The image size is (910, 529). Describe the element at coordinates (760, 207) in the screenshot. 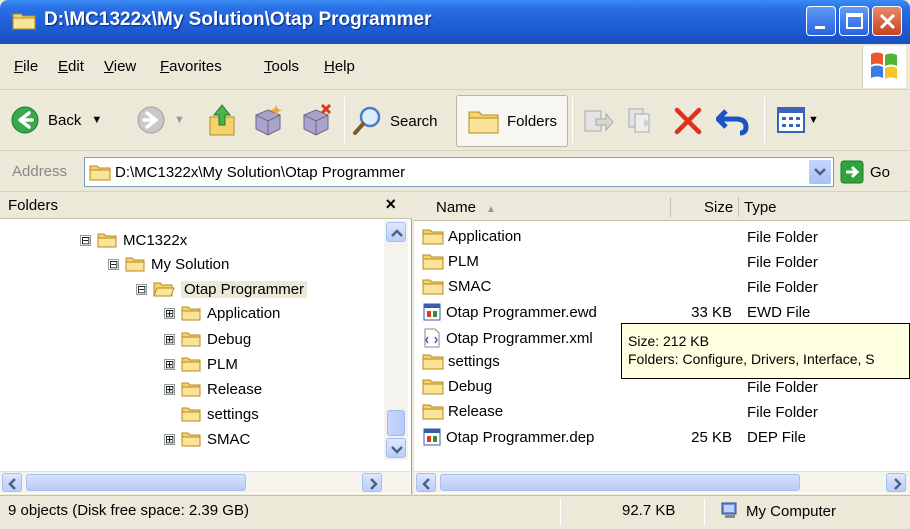

I see `column-header-type: Type` at that location.